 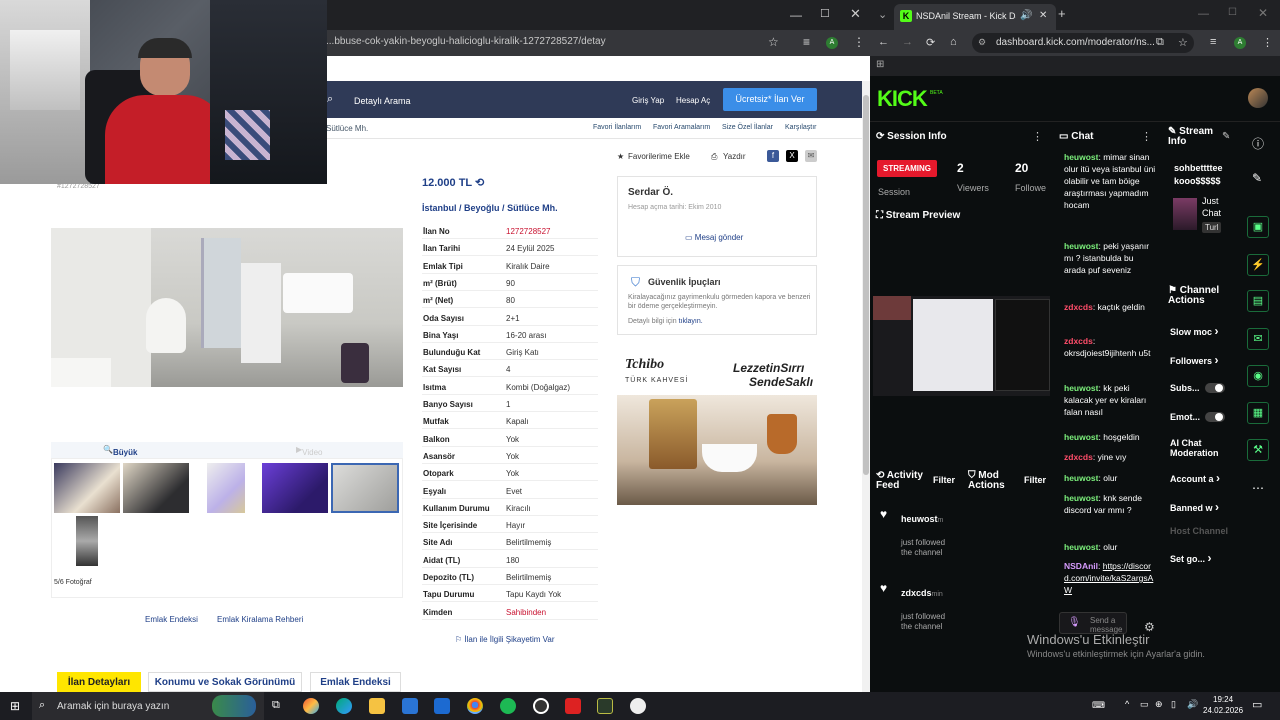 What do you see at coordinates (855, 14) in the screenshot?
I see `close-icon: ✕` at bounding box center [855, 14].